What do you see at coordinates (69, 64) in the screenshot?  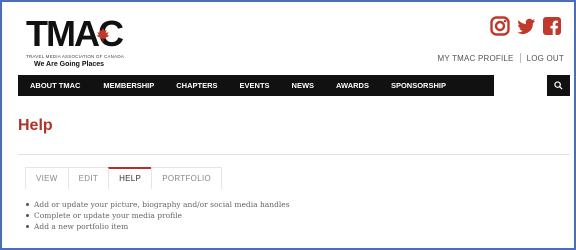 I see `logo-tagline: We Are Going Places` at bounding box center [69, 64].